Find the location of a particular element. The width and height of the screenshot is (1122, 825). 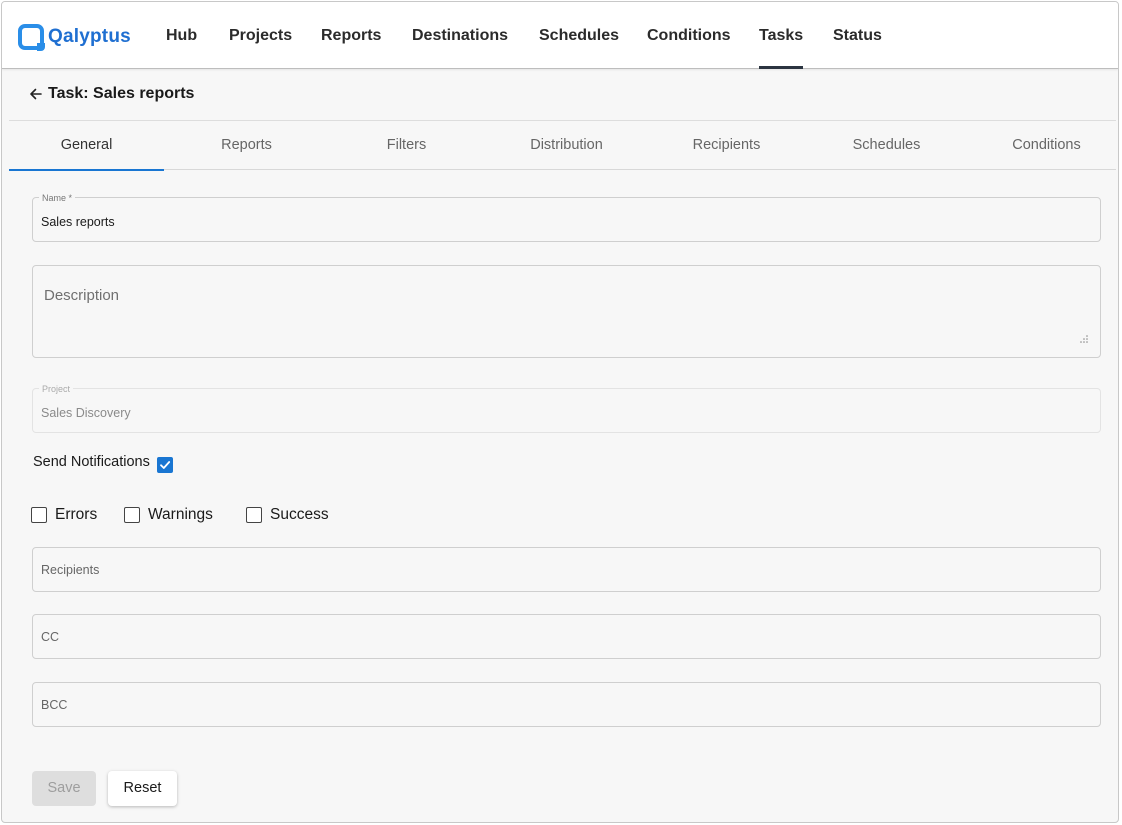

checkmark-icon is located at coordinates (165, 465).